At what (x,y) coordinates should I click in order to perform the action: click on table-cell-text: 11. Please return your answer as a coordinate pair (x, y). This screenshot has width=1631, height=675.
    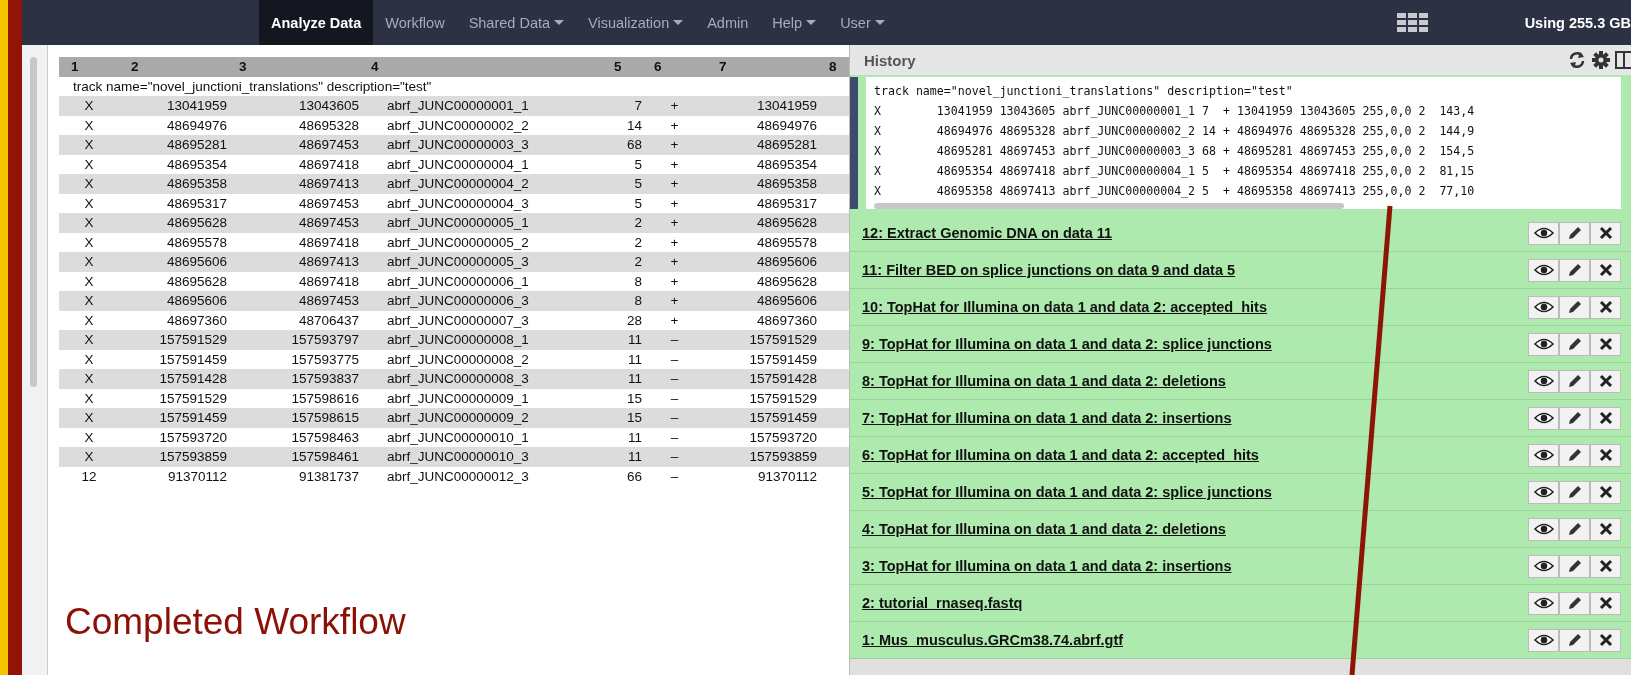
    Looking at the image, I should click on (634, 437).